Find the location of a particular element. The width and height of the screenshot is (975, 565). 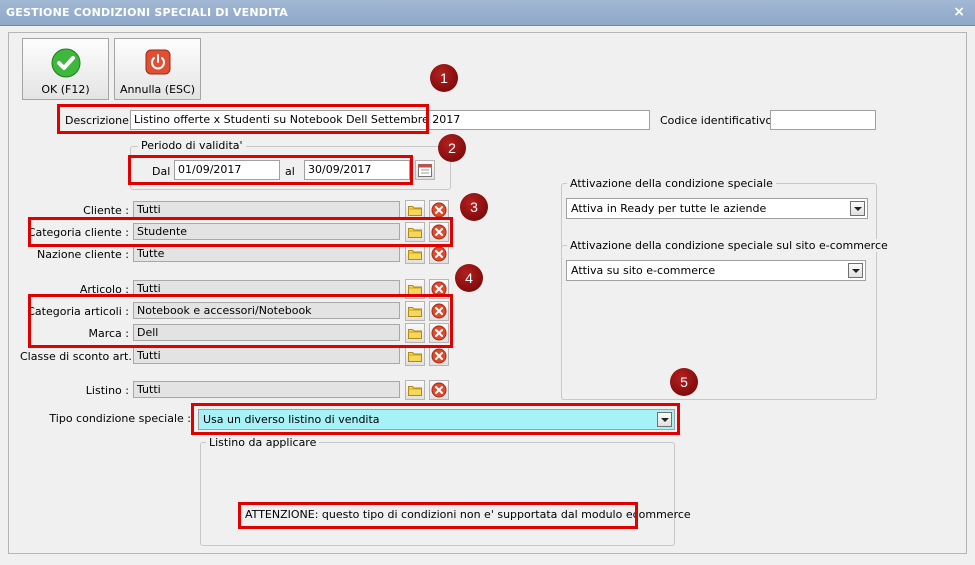

periodo-title: Periodo di validita' is located at coordinates (192, 145).